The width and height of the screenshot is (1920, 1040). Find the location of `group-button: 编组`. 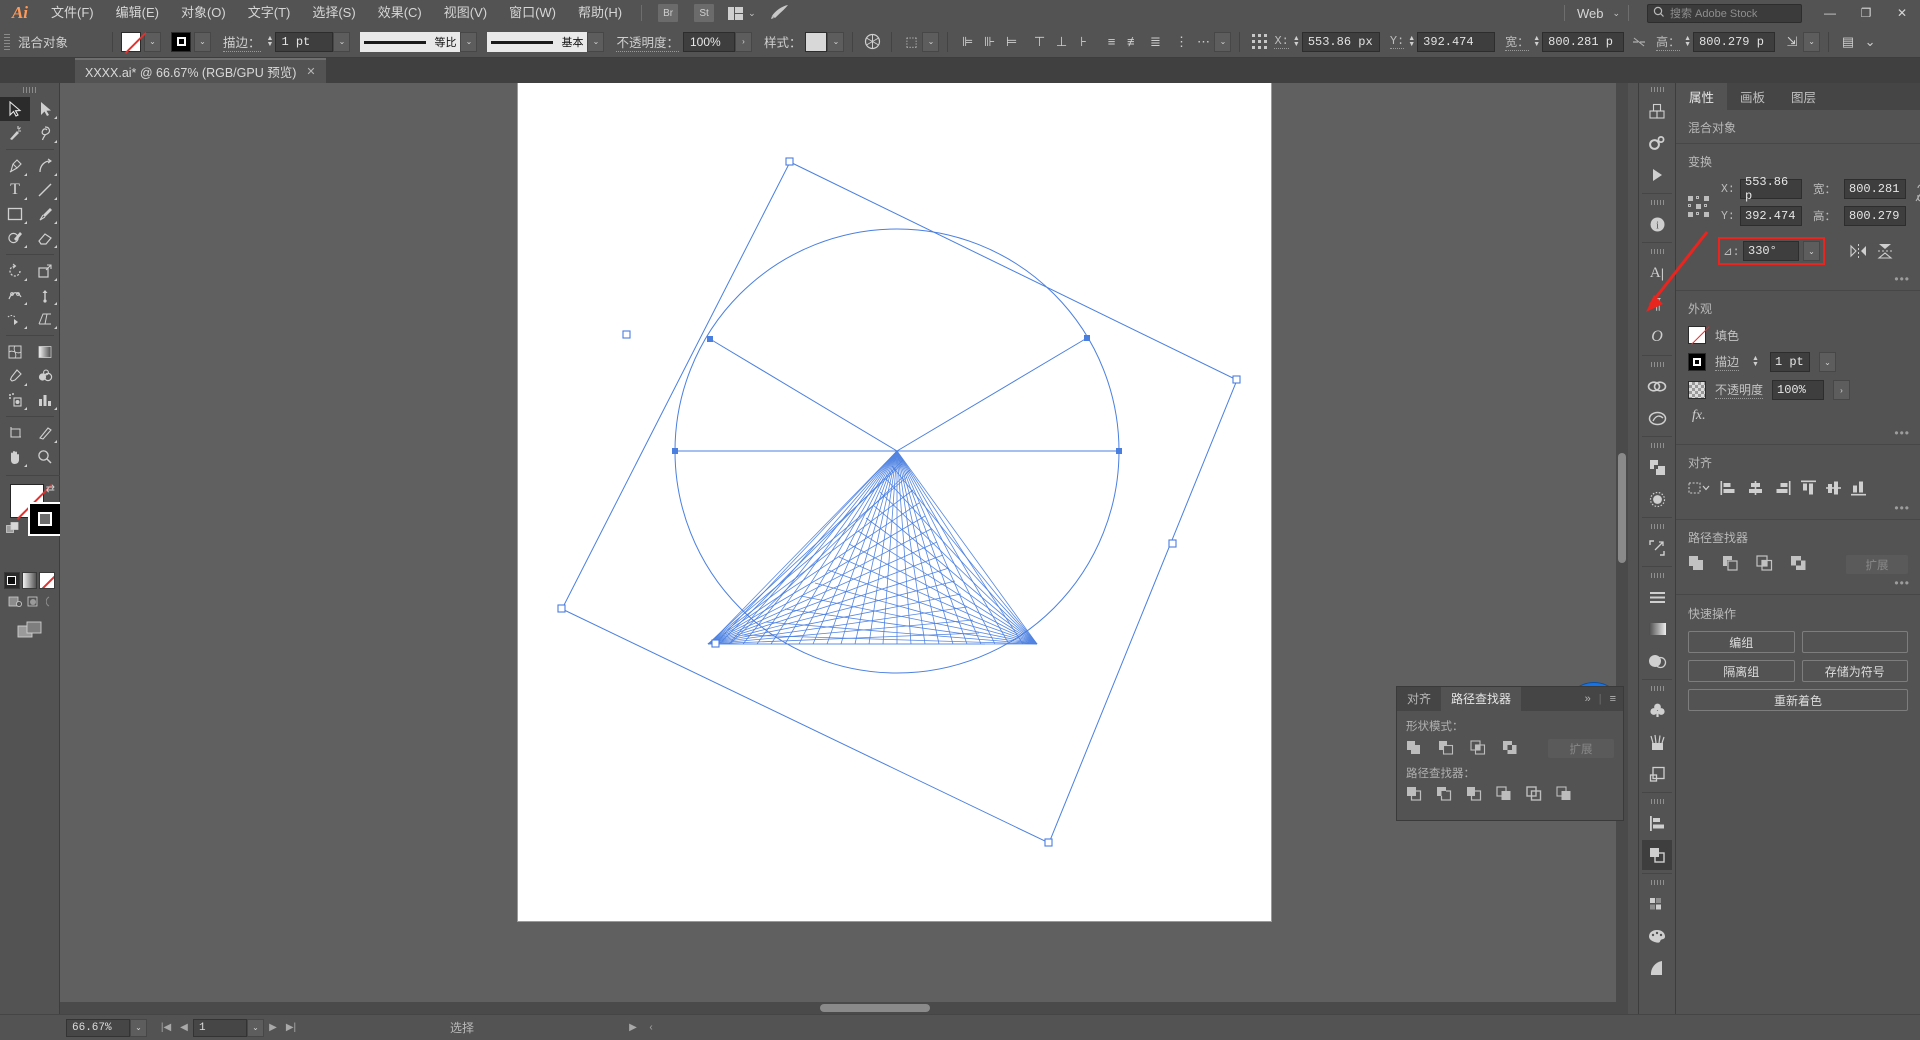

group-button: 编组 is located at coordinates (1741, 642).